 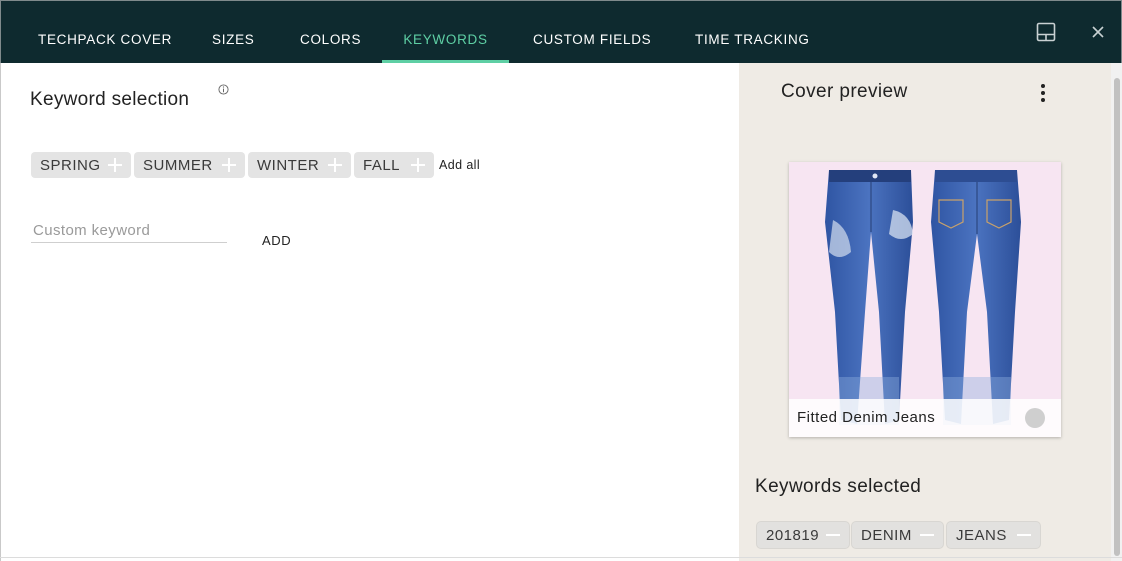 What do you see at coordinates (1117, 317) in the screenshot?
I see `scrollbar-thumb` at bounding box center [1117, 317].